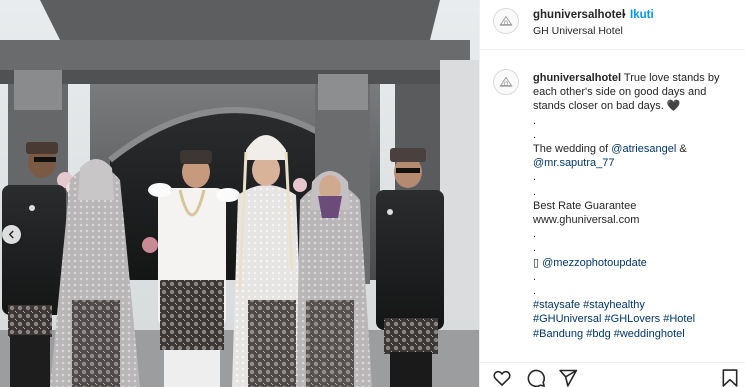 The width and height of the screenshot is (745, 387). Describe the element at coordinates (579, 15) in the screenshot. I see `post-author-username: ghuniversalhotel` at that location.